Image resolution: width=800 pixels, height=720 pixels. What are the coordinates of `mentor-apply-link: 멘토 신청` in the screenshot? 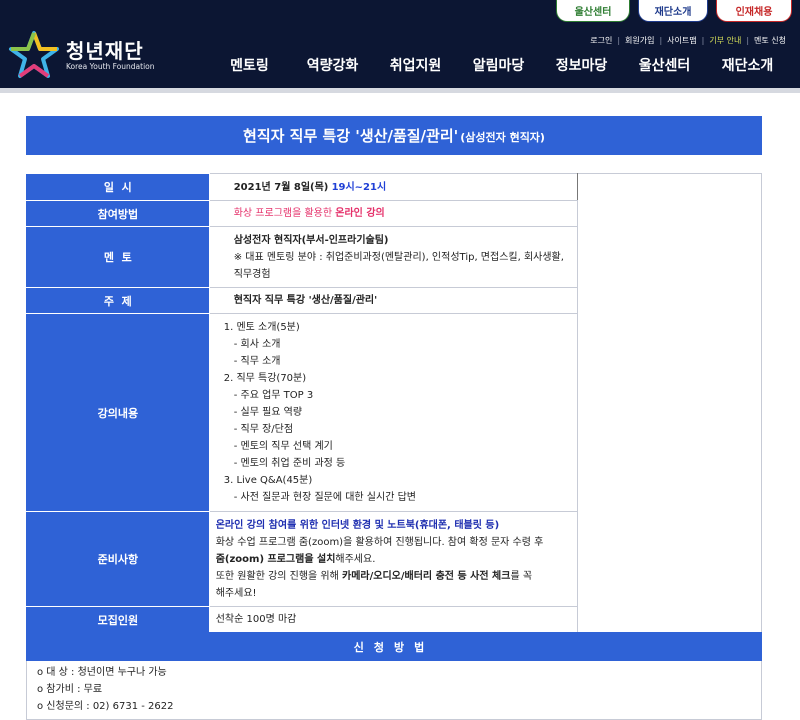 It's located at (770, 40).